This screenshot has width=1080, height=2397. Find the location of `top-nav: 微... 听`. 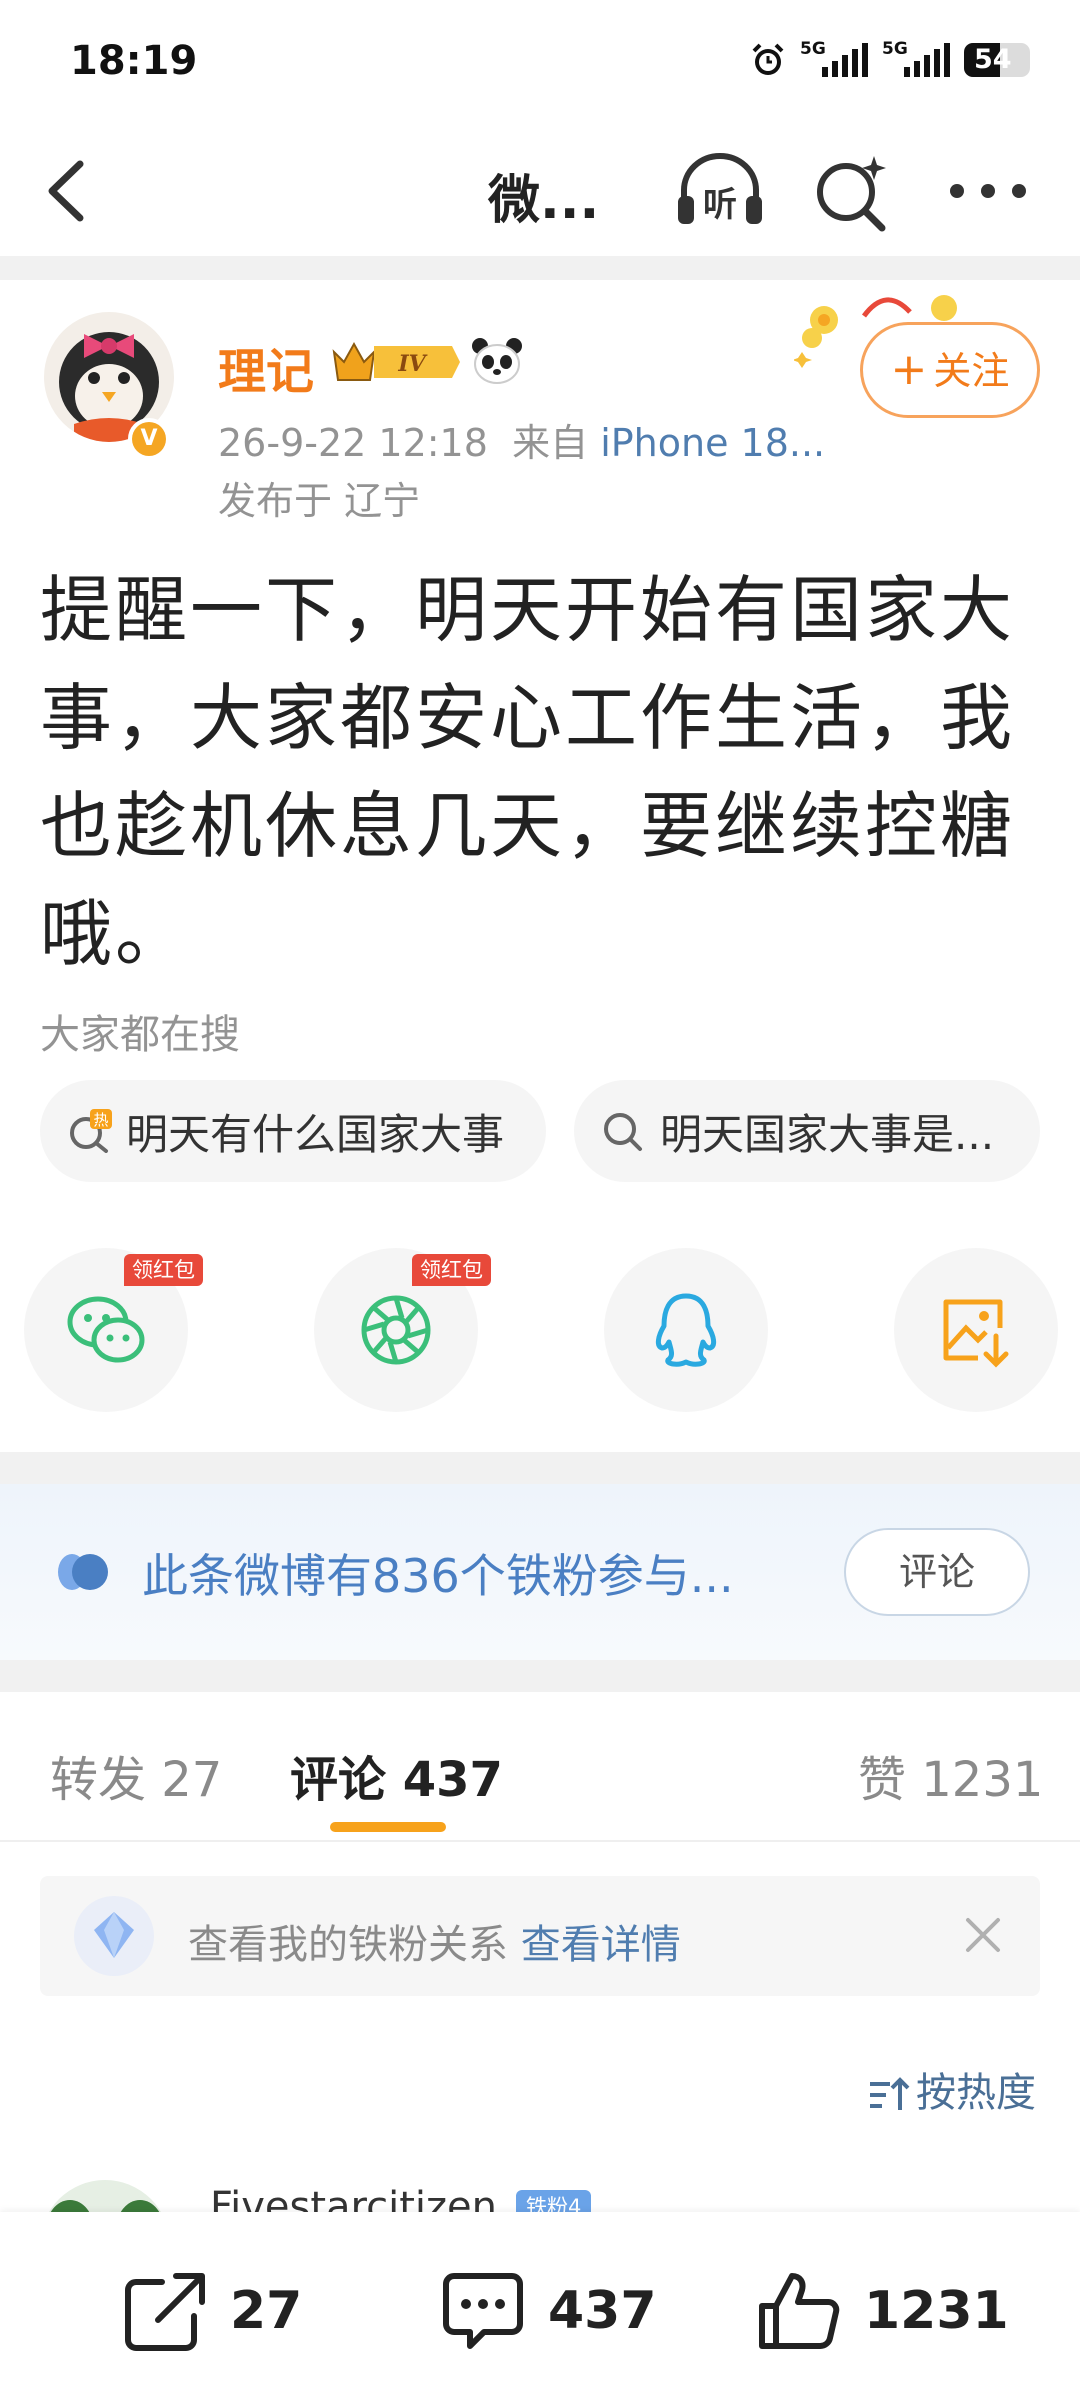

top-nav: 微... 听 is located at coordinates (540, 190).